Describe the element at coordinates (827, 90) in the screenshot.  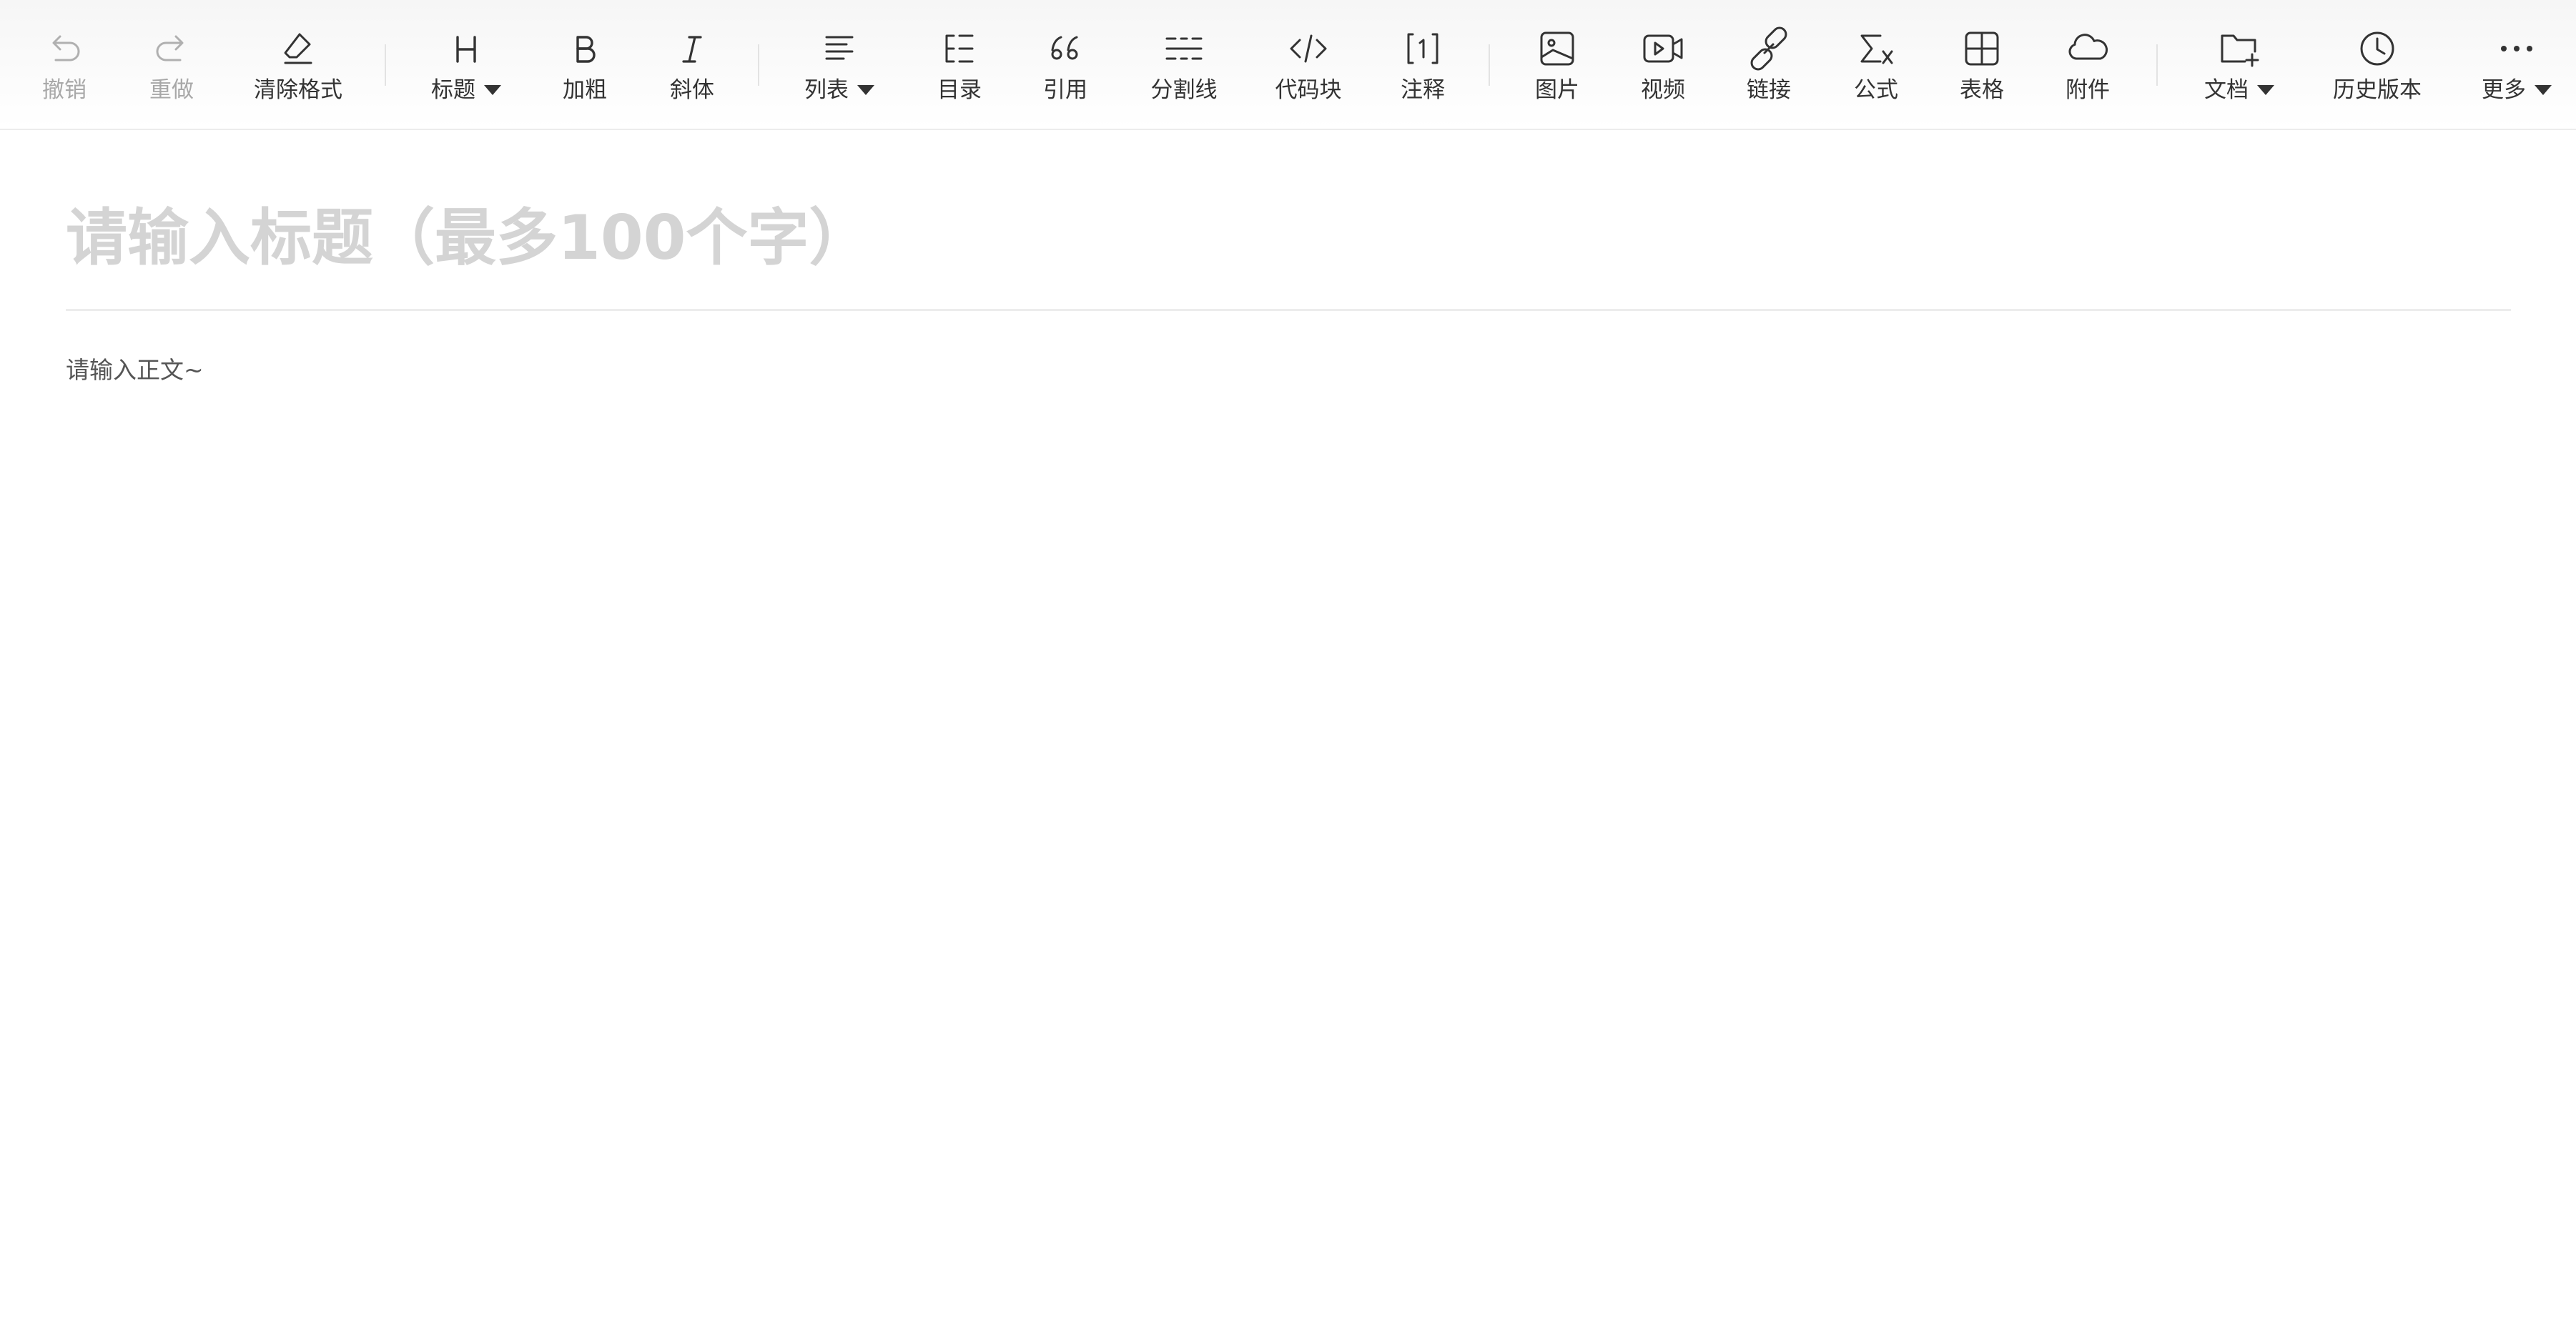
I see `list-label: 列表` at that location.